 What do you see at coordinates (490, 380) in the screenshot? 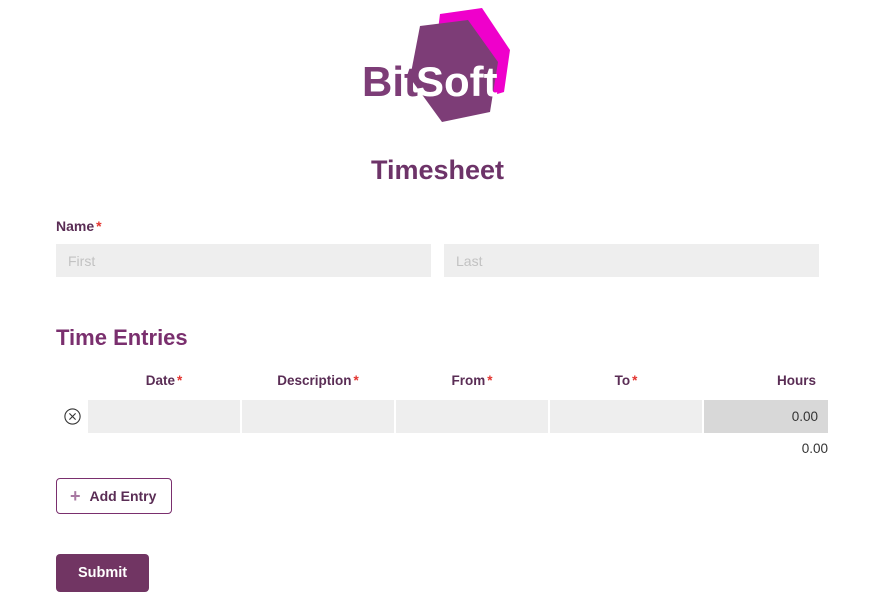
I see `header-from-required: *` at bounding box center [490, 380].